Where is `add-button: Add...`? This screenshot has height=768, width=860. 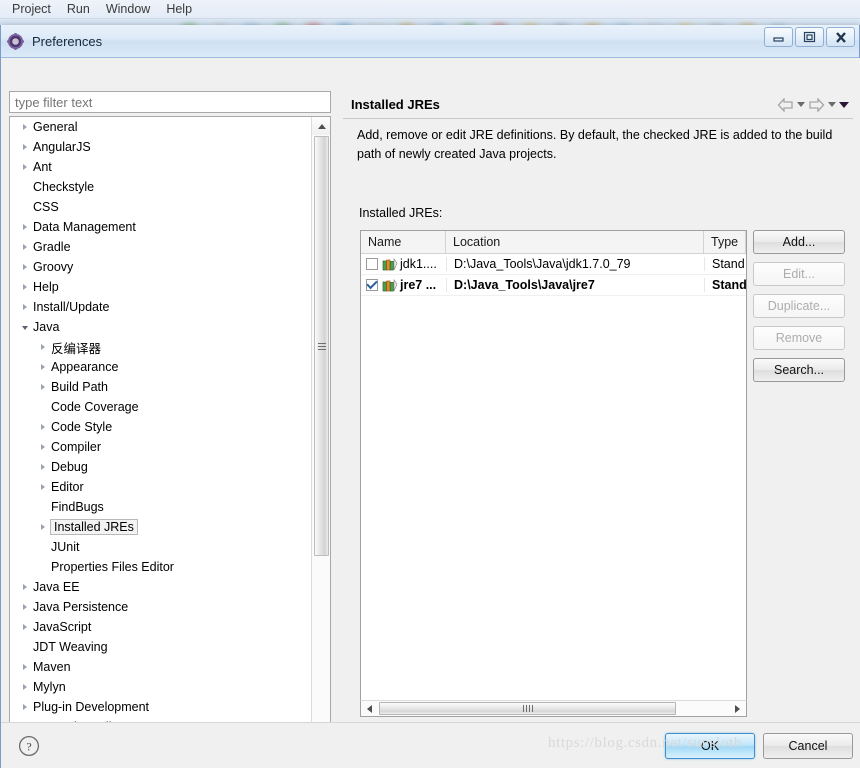 add-button: Add... is located at coordinates (799, 242).